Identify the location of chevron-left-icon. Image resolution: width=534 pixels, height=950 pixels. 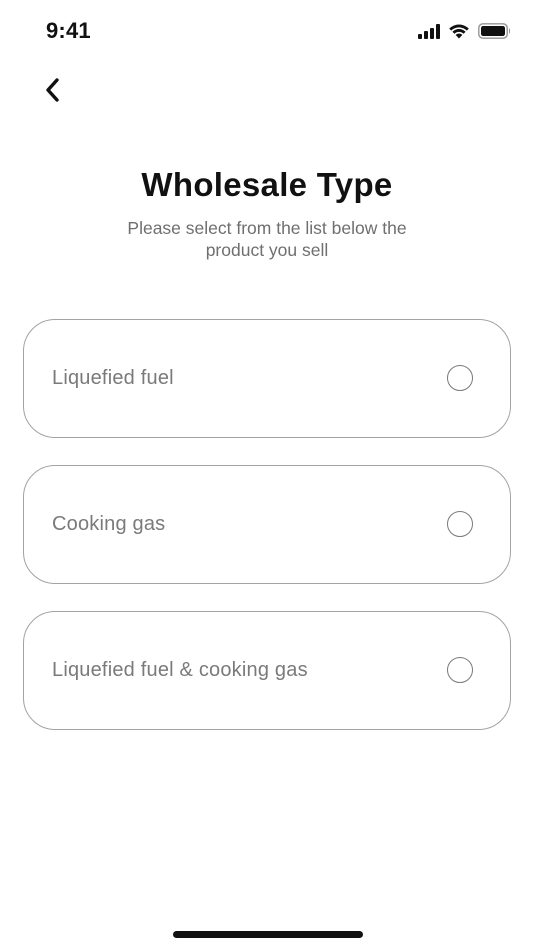
(52, 92).